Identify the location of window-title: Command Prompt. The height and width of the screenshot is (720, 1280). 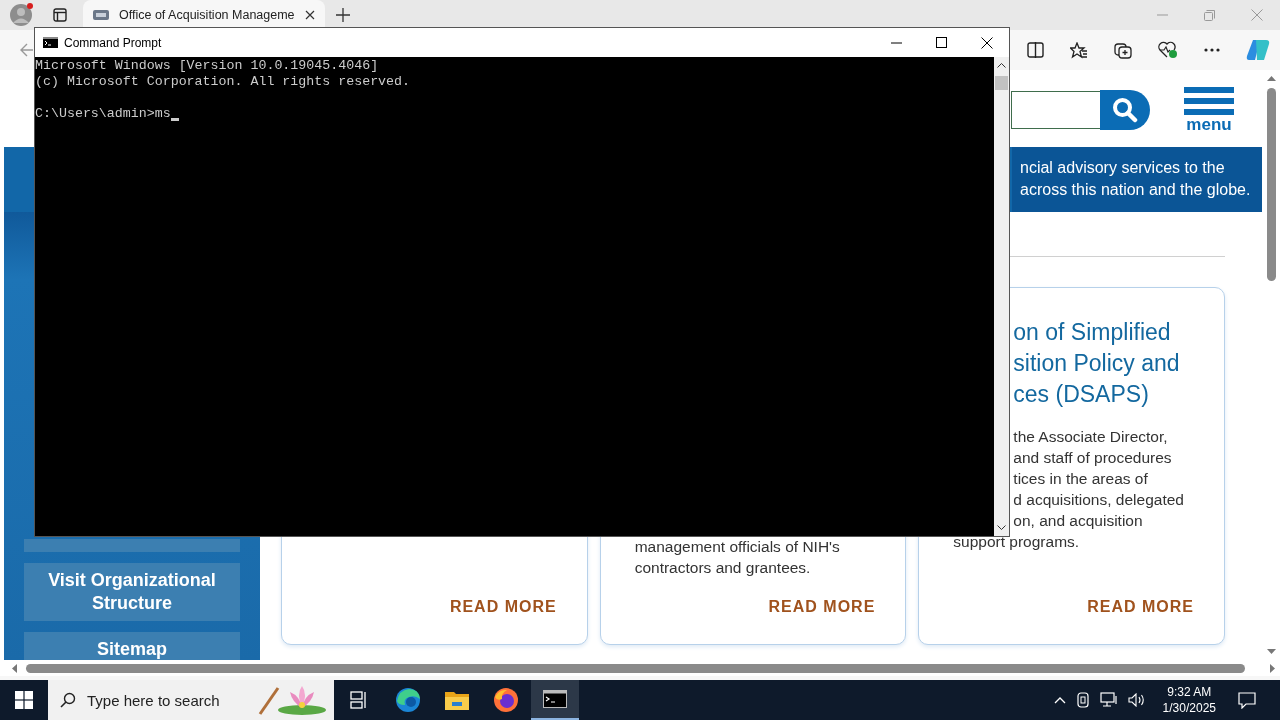
(113, 42).